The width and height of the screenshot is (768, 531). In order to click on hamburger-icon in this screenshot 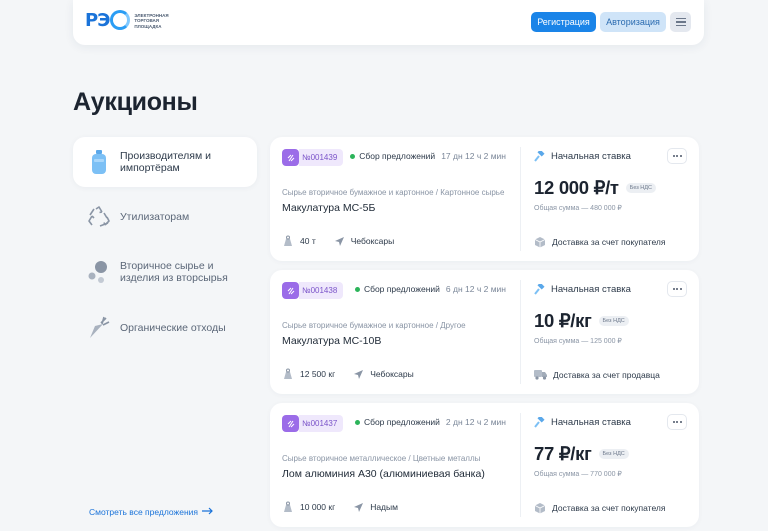, I will do `click(680, 19)`.